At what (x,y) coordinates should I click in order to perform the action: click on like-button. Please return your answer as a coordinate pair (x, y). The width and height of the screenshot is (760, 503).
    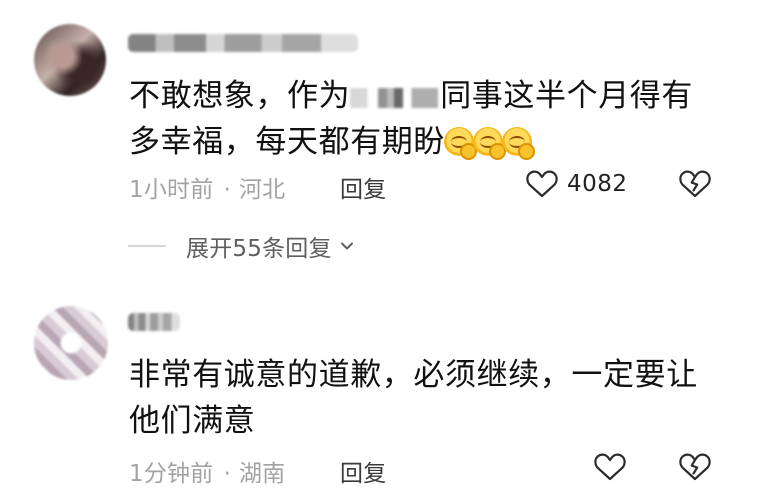
    Looking at the image, I should click on (610, 467).